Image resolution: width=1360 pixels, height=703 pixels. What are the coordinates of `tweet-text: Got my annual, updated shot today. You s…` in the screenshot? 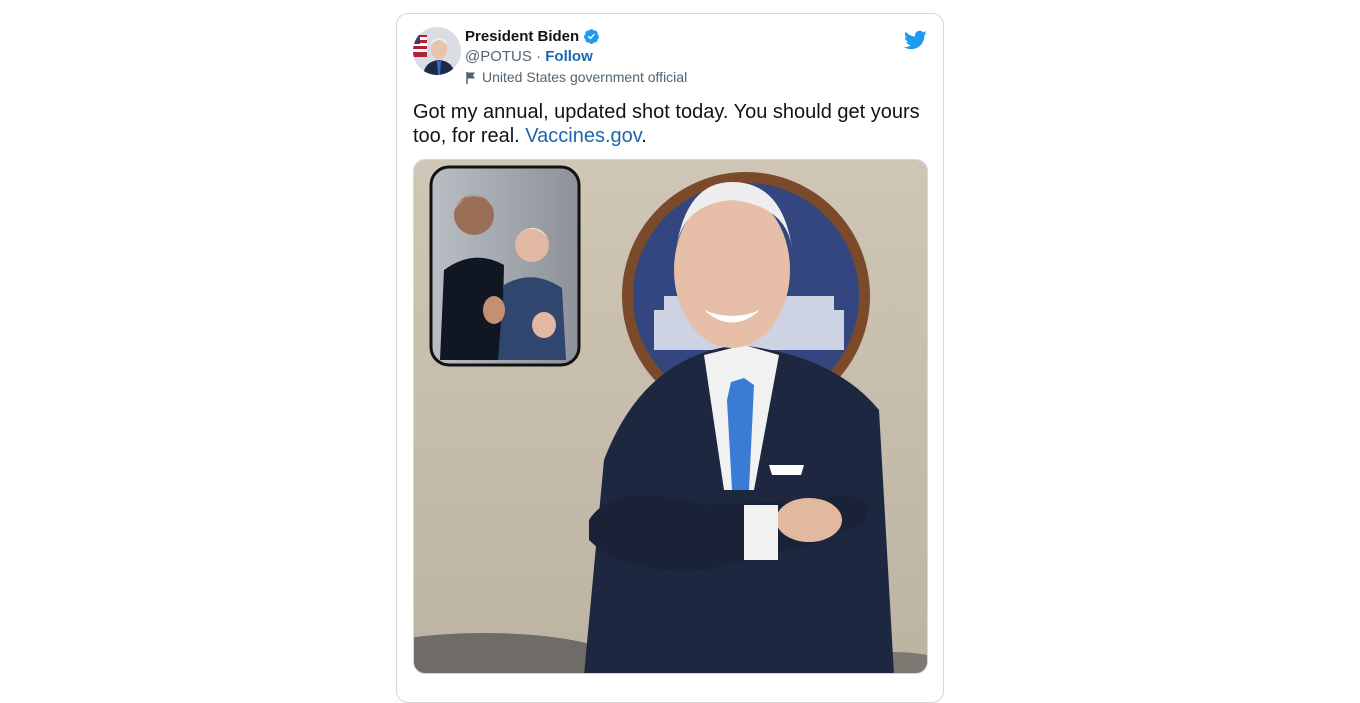 It's located at (673, 124).